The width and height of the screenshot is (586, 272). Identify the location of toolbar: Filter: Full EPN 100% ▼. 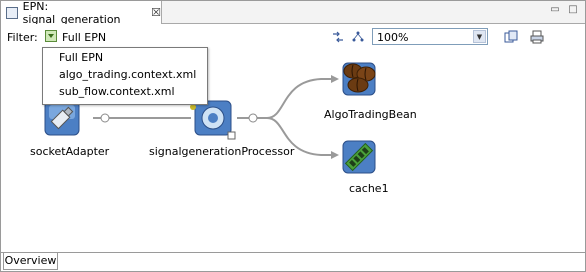
(293, 36).